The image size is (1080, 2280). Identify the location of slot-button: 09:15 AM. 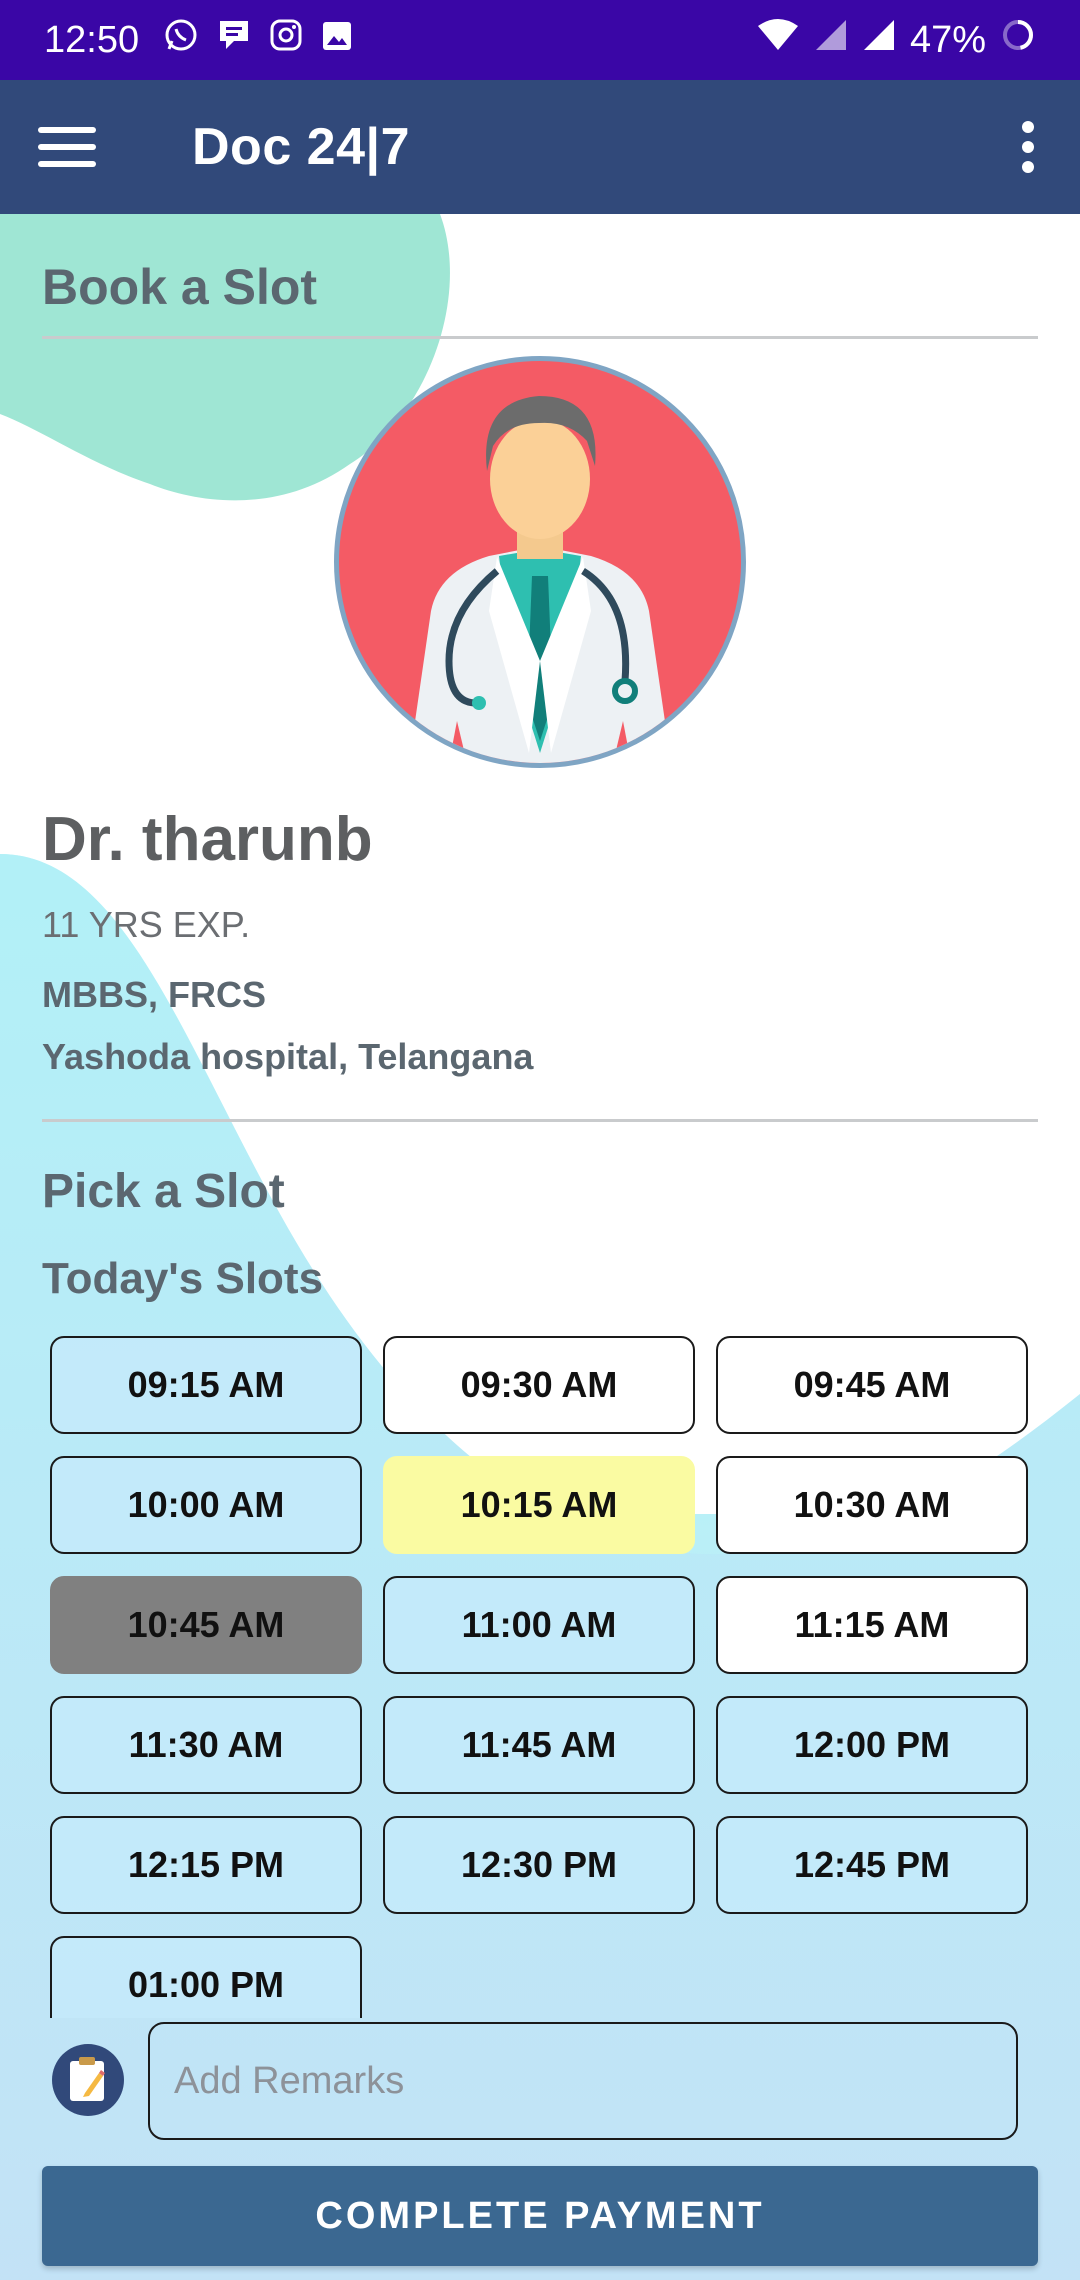
(206, 1385).